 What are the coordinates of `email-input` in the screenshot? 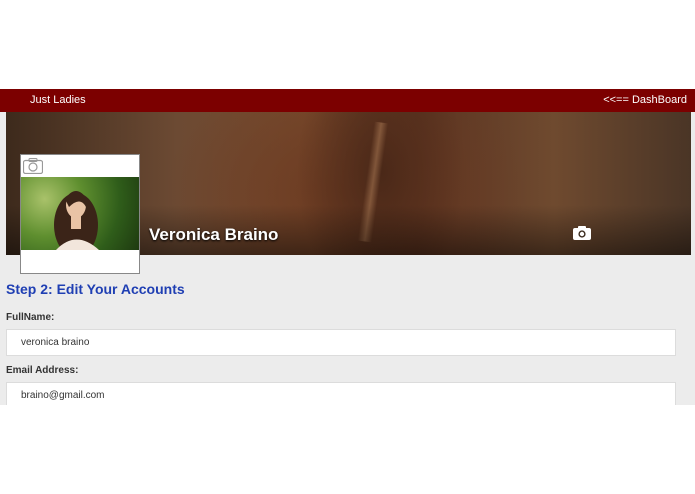 It's located at (341, 393).